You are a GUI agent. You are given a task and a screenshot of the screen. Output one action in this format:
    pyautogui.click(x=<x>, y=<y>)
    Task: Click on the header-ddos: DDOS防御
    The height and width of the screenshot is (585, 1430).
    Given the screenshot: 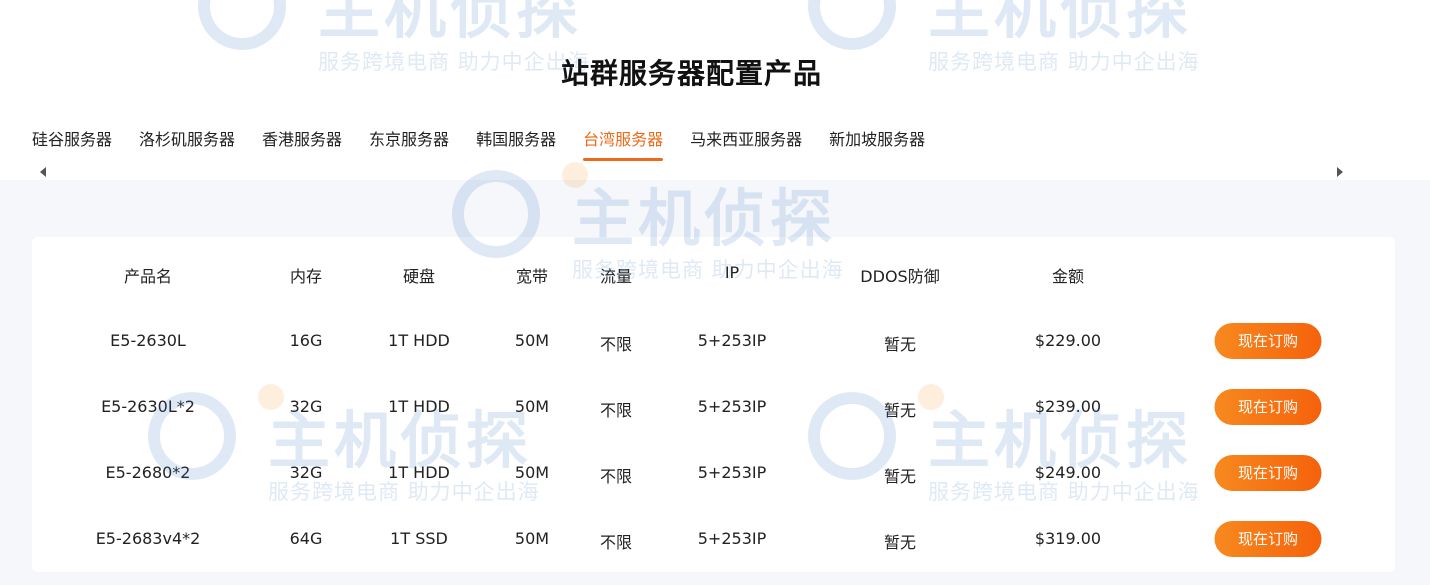 What is the action you would take?
    pyautogui.click(x=900, y=276)
    